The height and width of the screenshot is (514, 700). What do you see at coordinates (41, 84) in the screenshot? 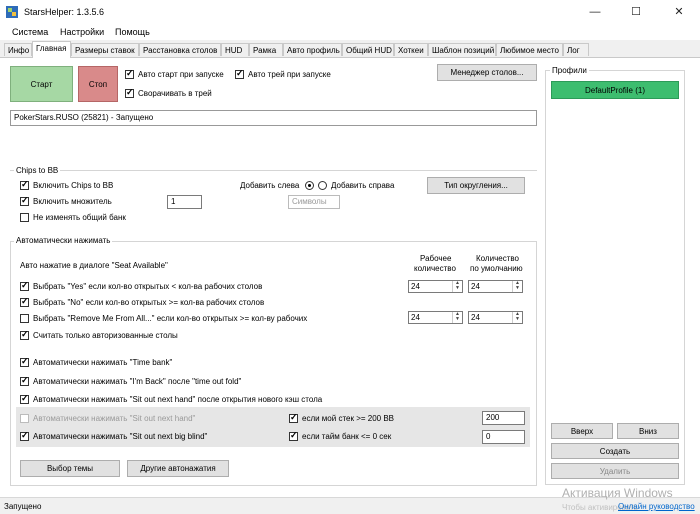
I see `start-button: Старт` at bounding box center [41, 84].